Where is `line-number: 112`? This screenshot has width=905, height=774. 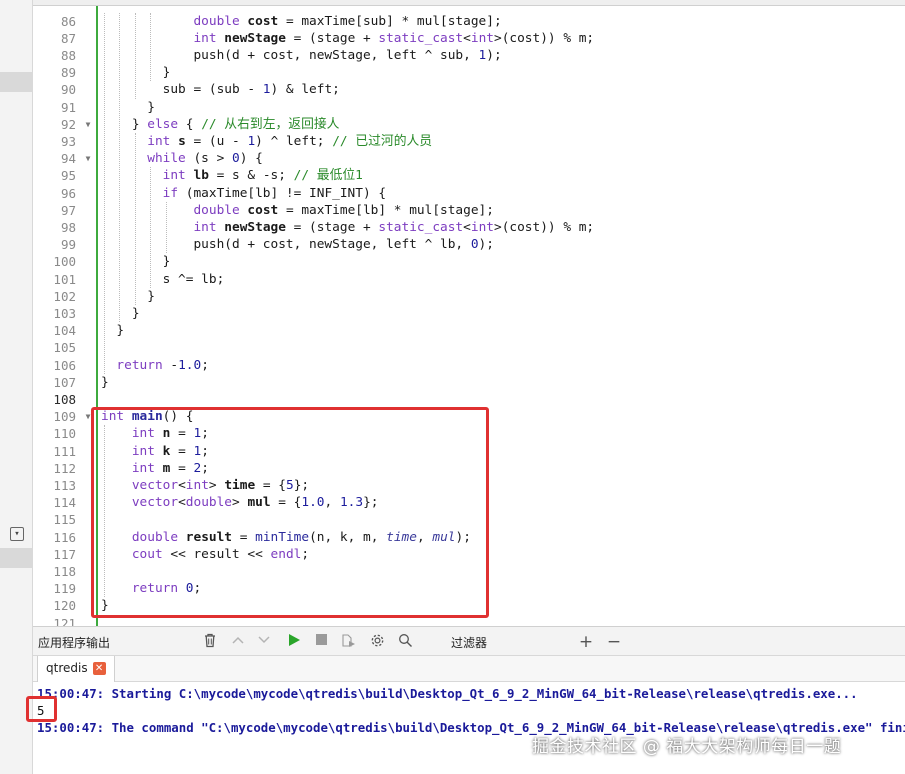
line-number: 112 is located at coordinates (64, 468).